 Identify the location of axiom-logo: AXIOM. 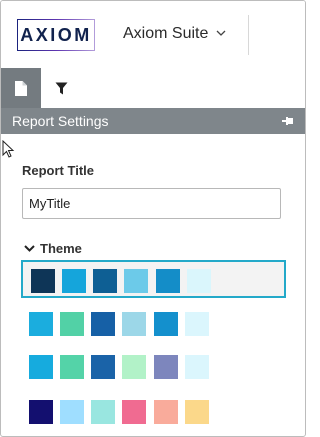
(56, 35).